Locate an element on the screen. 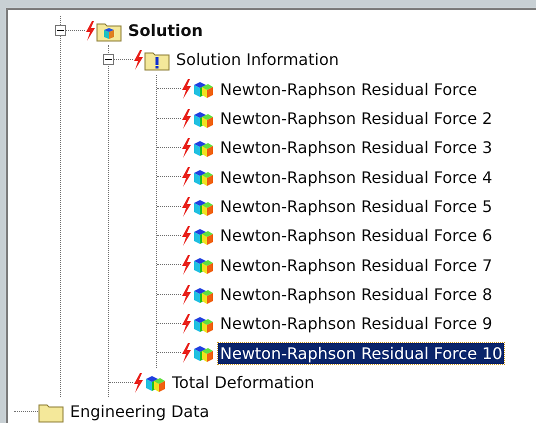 The width and height of the screenshot is (536, 423). tree-item: Newton-Raphson Residual Force 3 is located at coordinates (356, 147).